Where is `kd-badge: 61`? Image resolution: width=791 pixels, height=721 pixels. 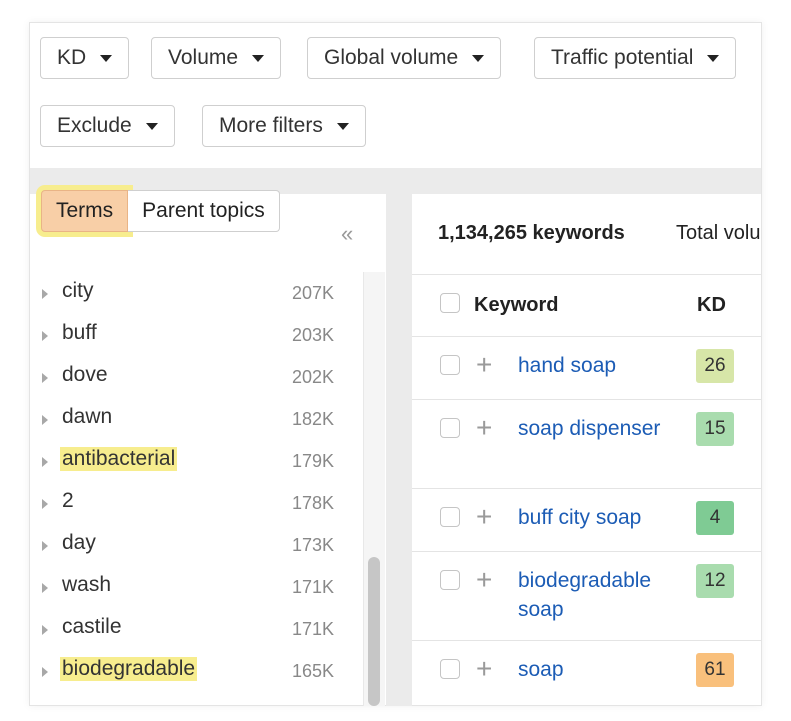 kd-badge: 61 is located at coordinates (715, 670).